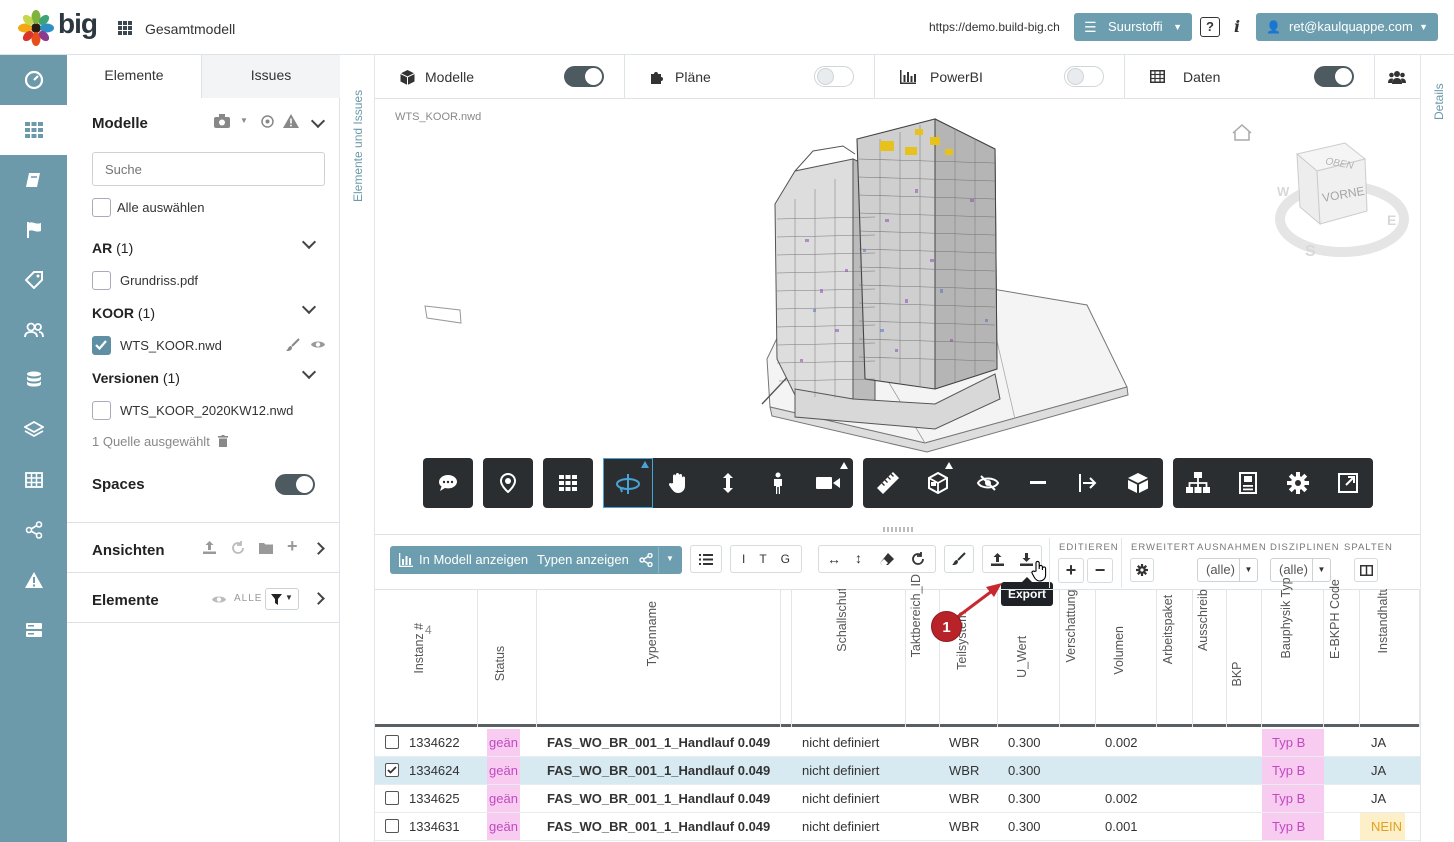  I want to click on pin-button, so click(508, 483).